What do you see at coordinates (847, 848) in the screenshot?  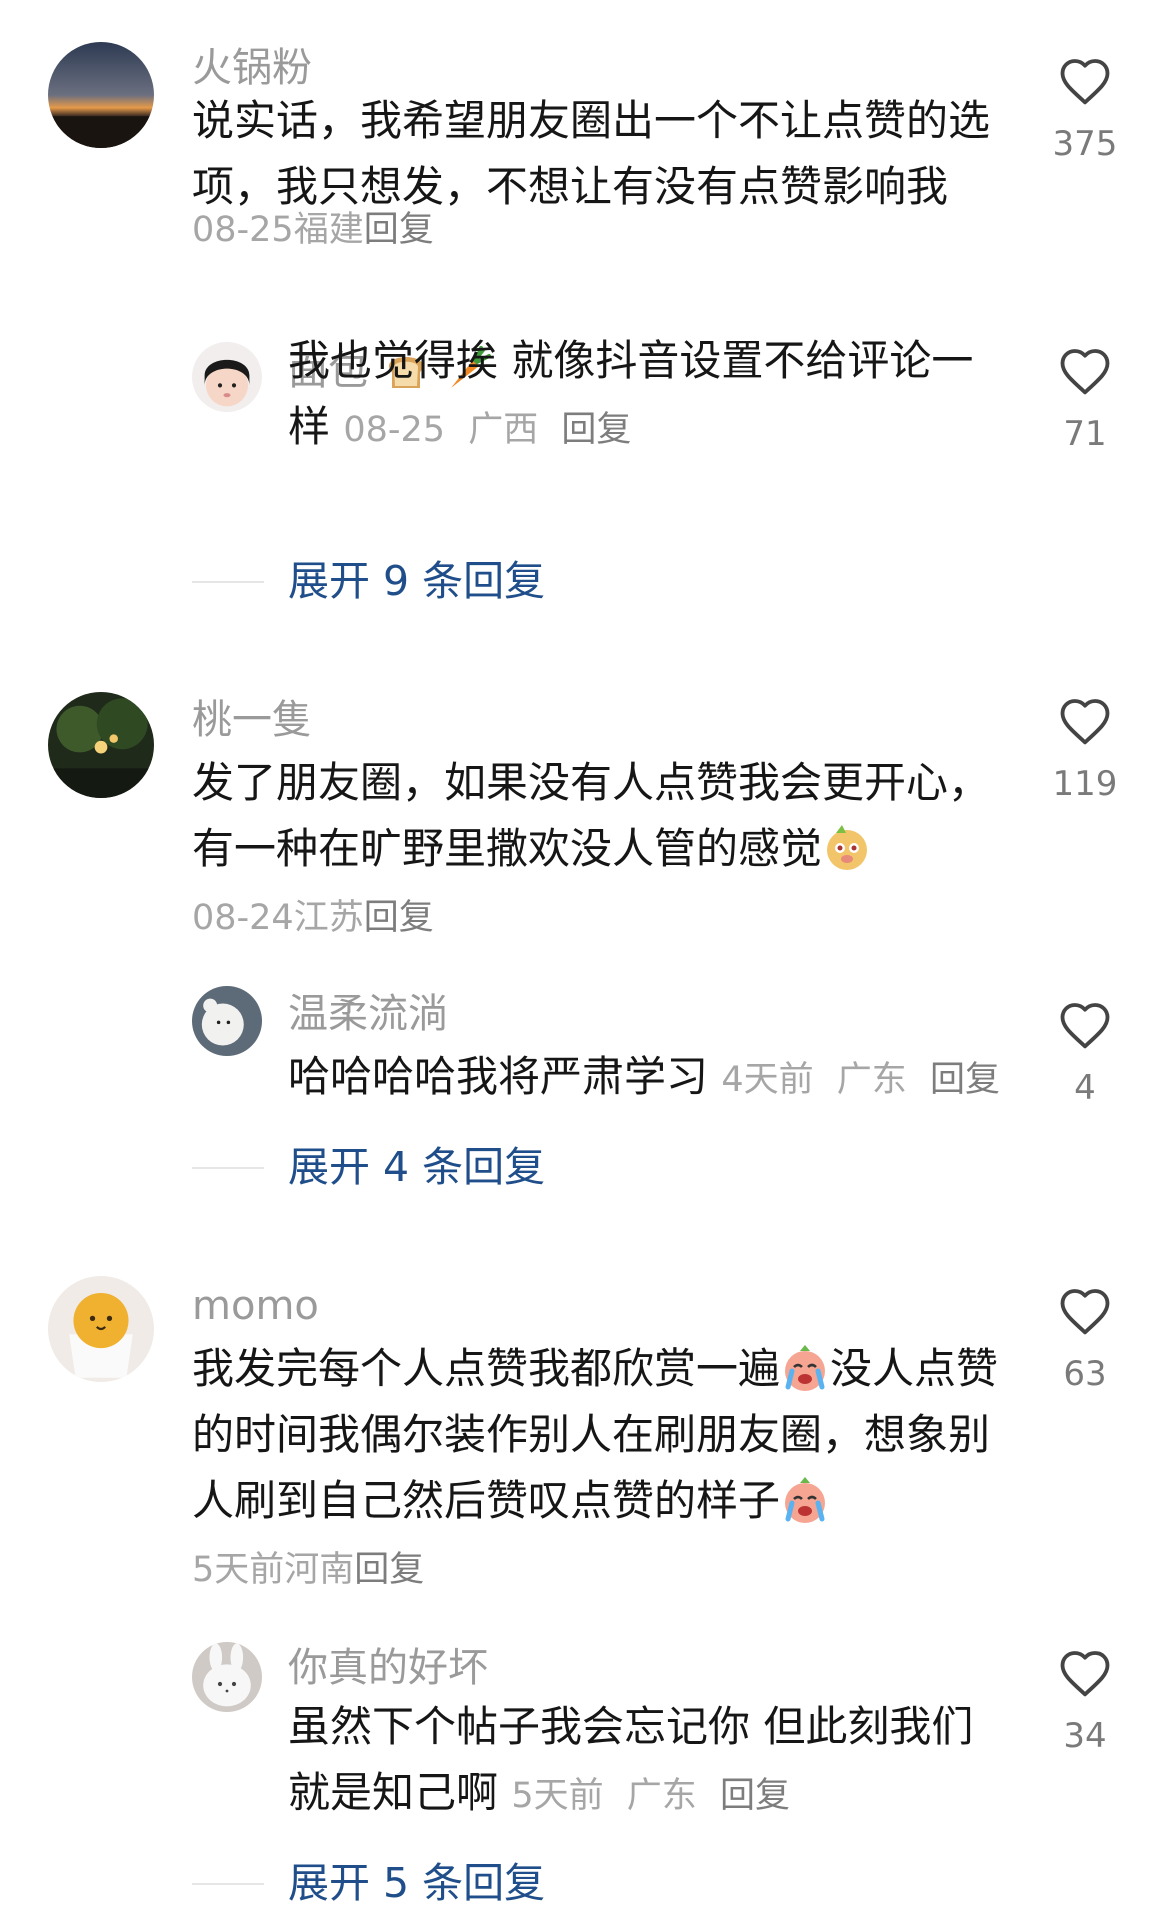 I see `pig-face-emoji` at bounding box center [847, 848].